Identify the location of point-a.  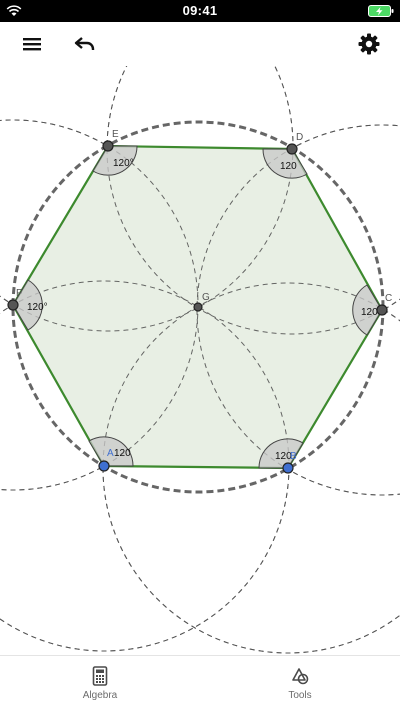
(104, 466).